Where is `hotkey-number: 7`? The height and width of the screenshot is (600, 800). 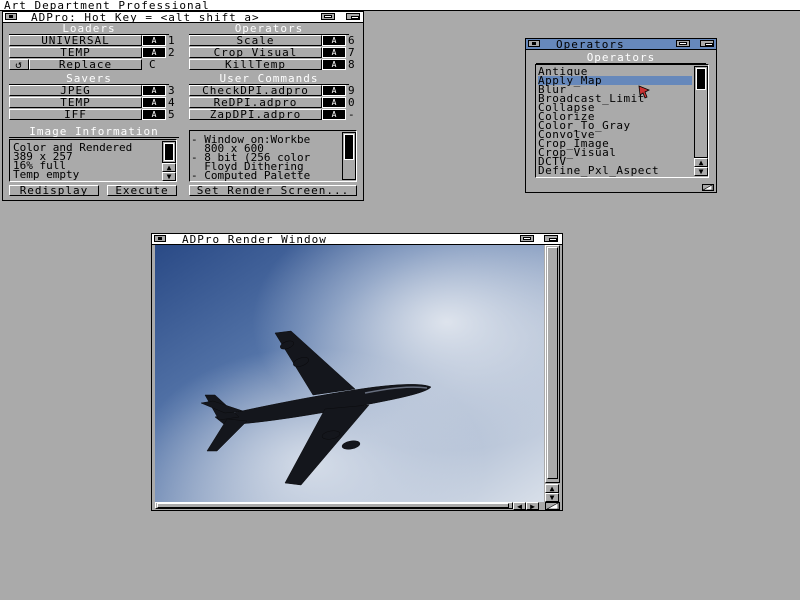
hotkey-number: 7 is located at coordinates (351, 52).